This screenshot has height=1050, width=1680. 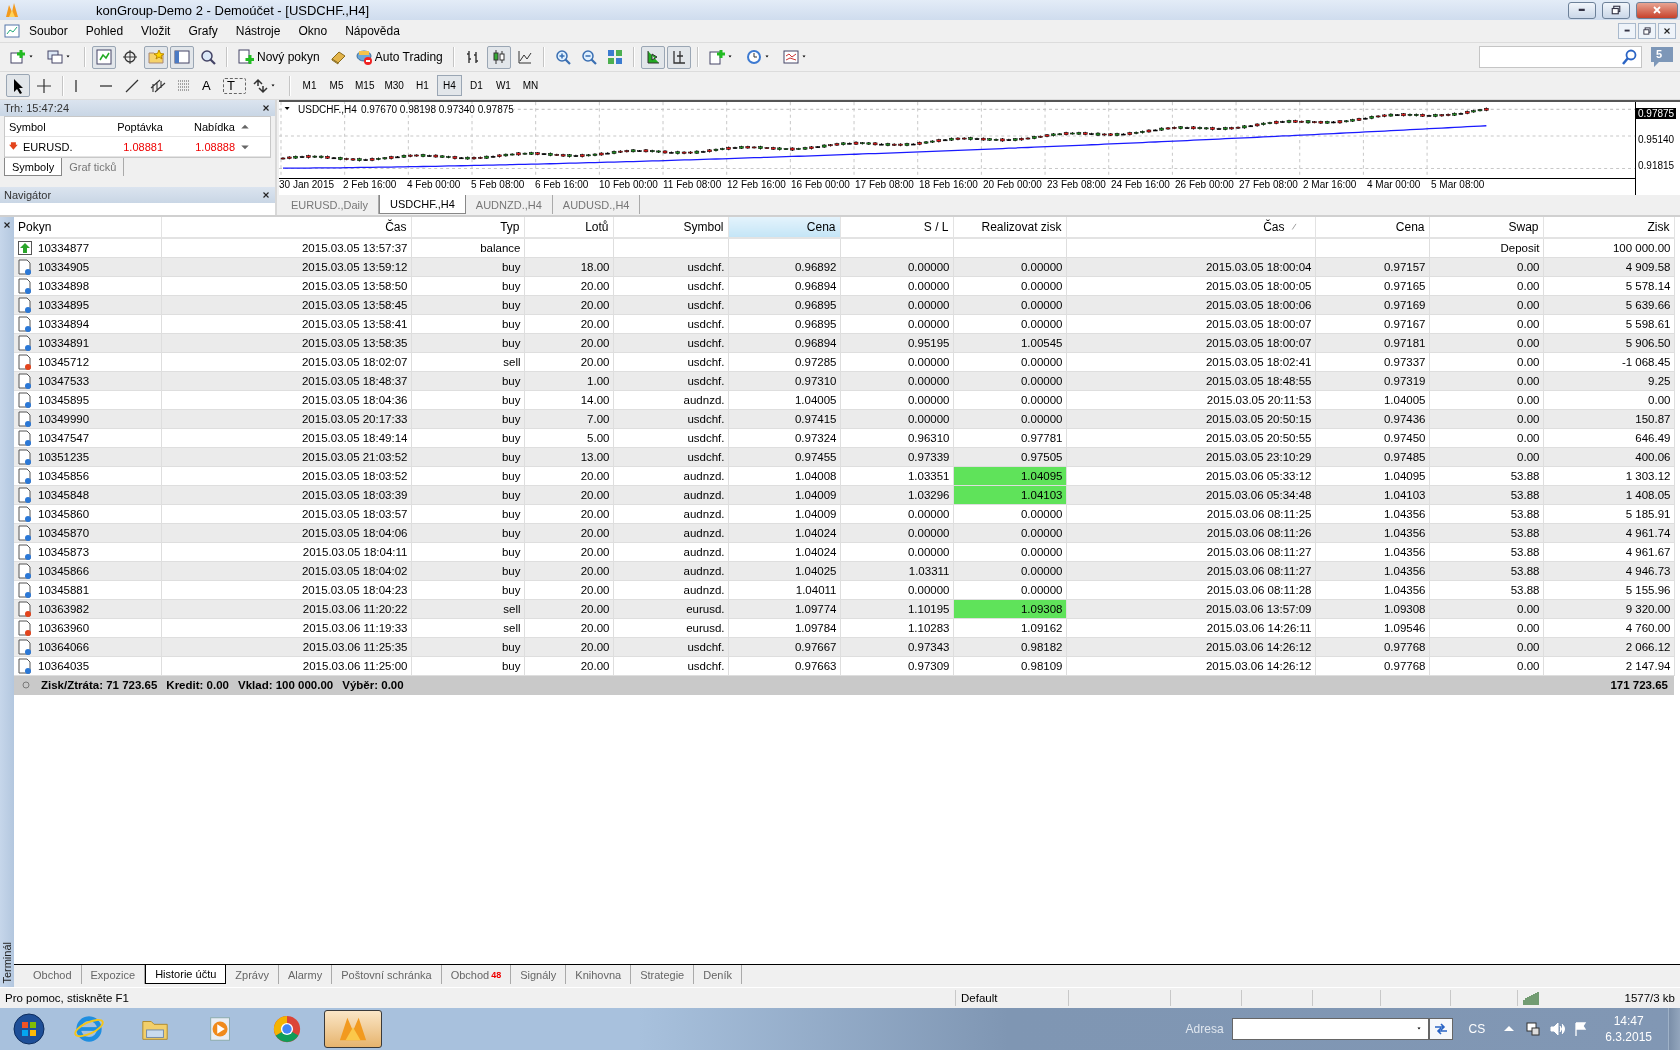 I want to click on ticket-cell: 10347533, so click(x=87, y=380).